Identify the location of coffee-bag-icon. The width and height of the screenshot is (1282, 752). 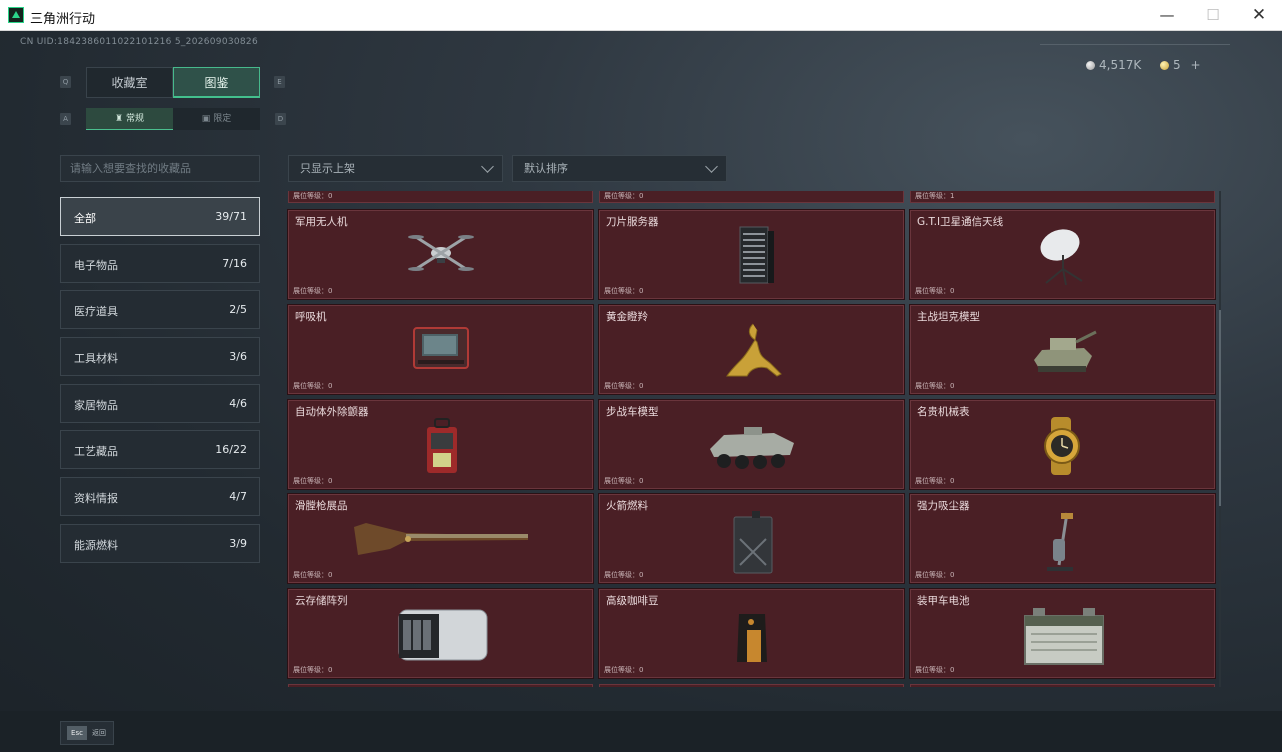
(751, 638).